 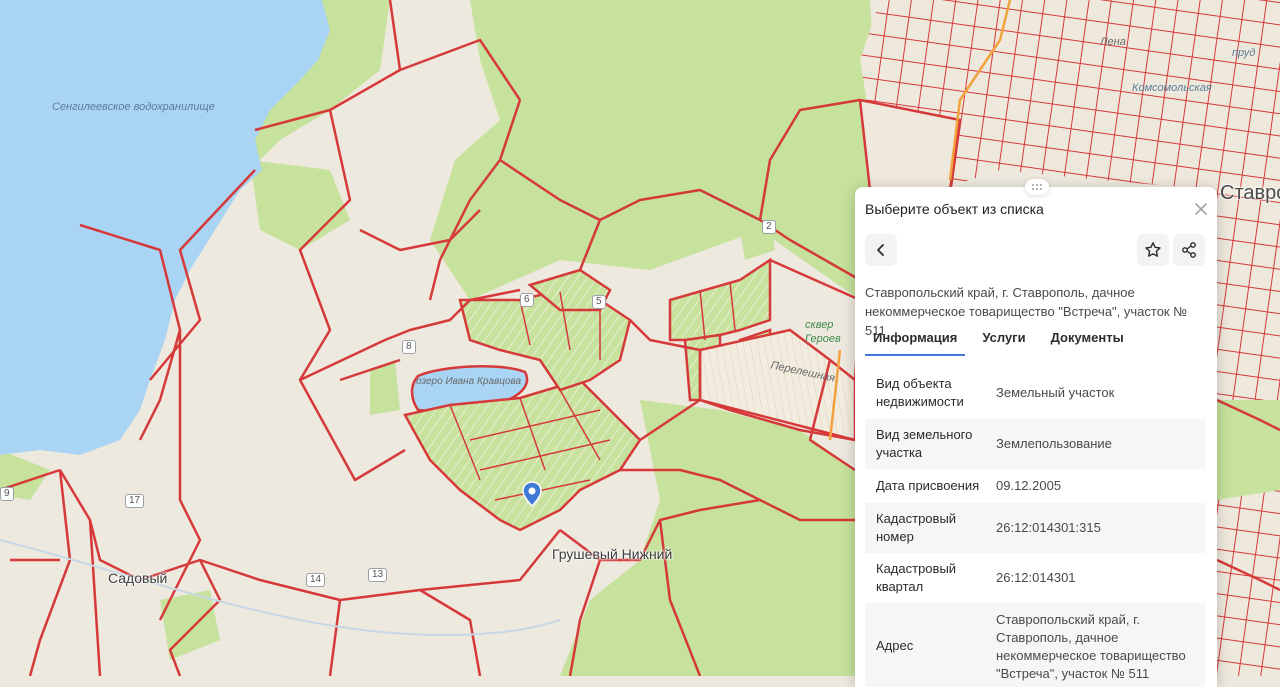 I want to click on info-key: Вид объекта недвижимости, so click(x=920, y=392).